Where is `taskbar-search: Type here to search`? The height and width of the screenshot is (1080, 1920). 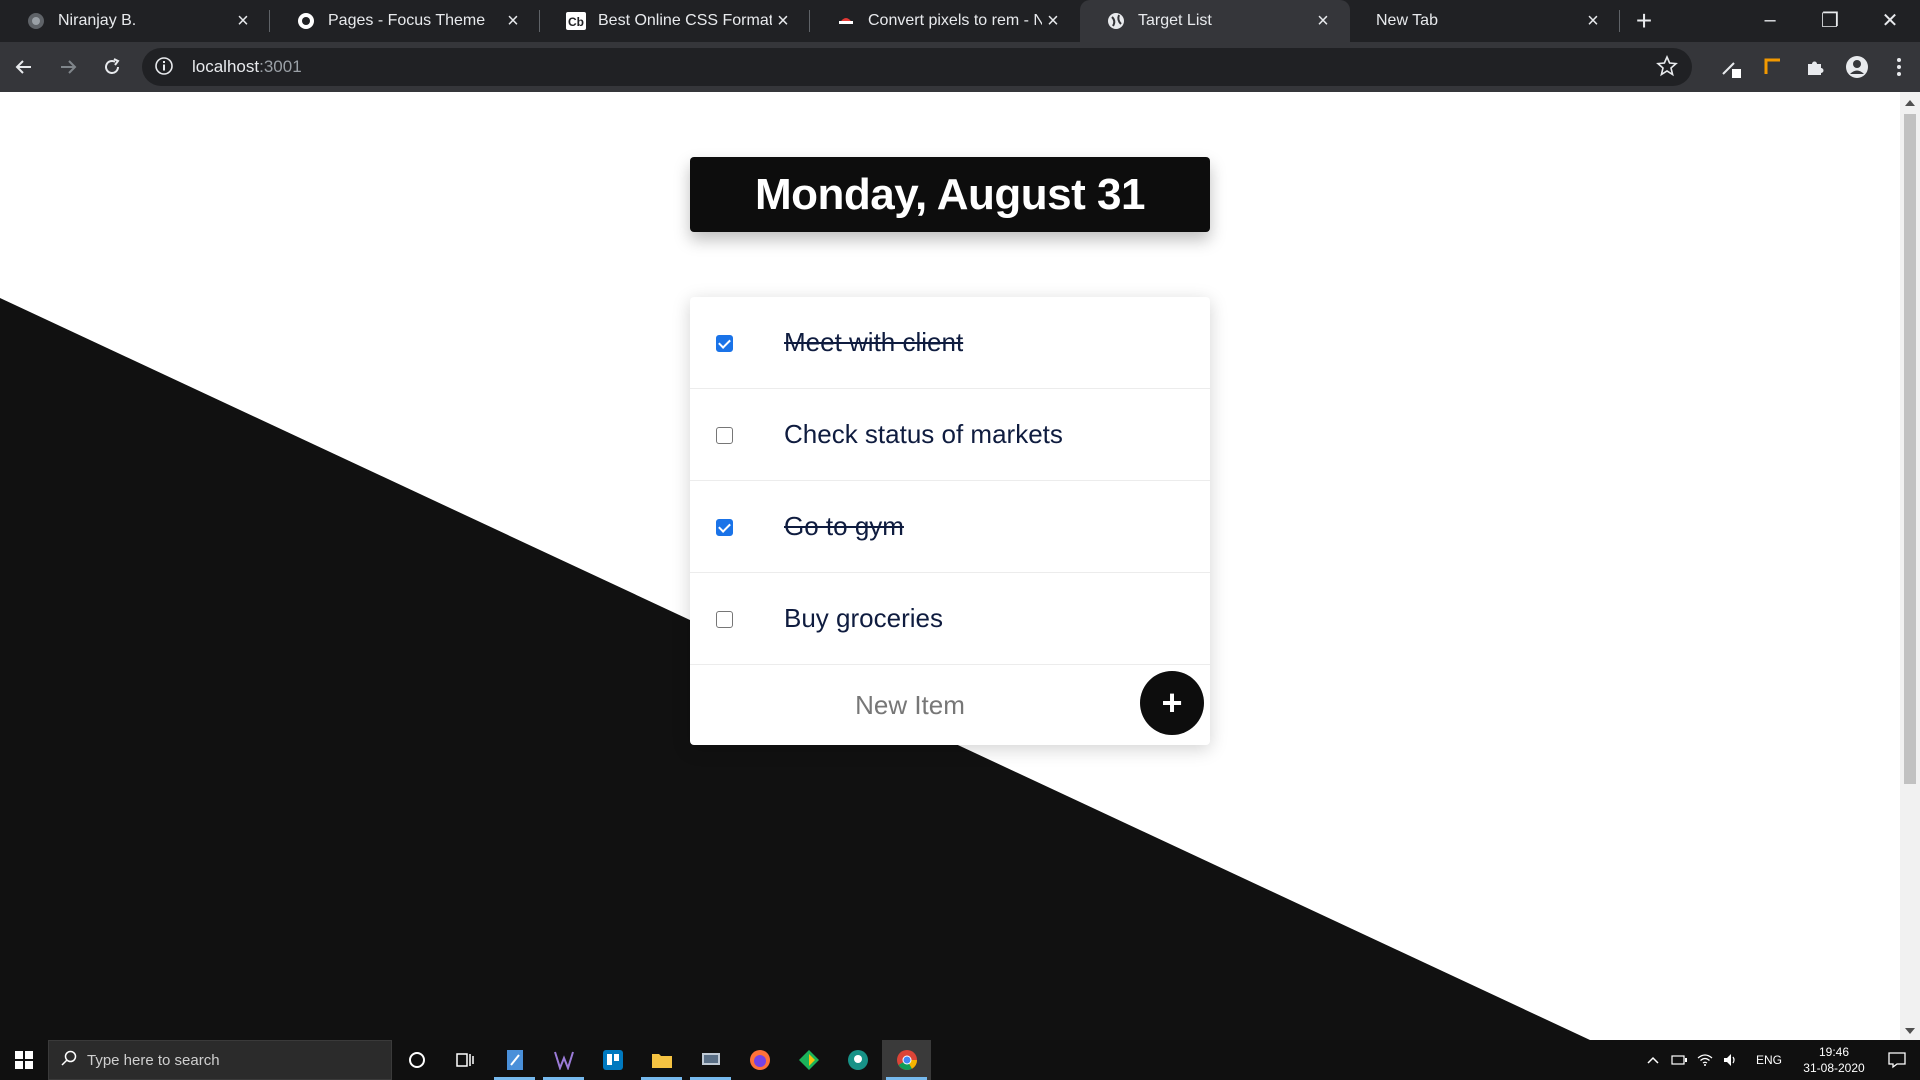
taskbar-search: Type here to search is located at coordinates (220, 1060).